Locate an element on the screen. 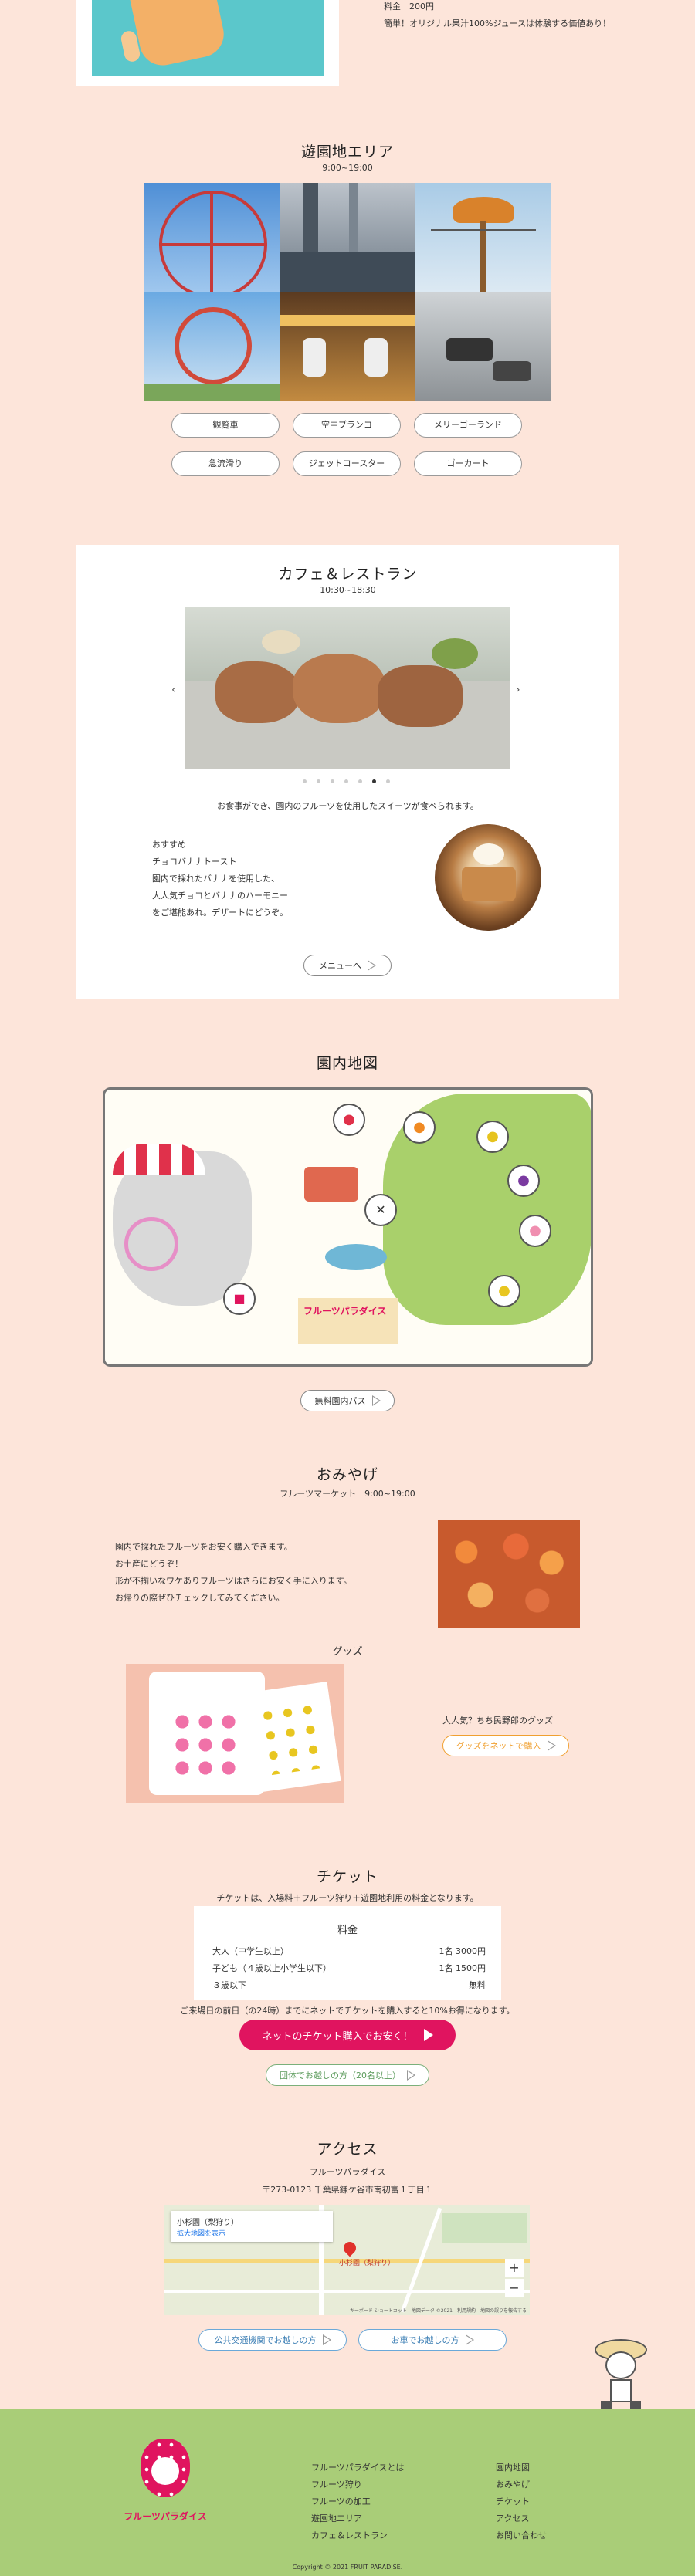  map-pin-icon is located at coordinates (350, 2248).